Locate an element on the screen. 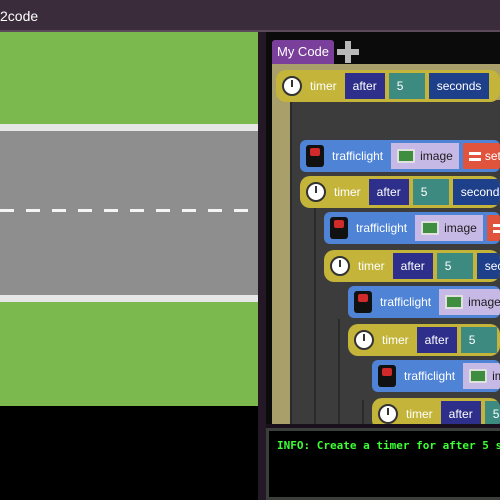 The image size is (500, 500). lane-divider is located at coordinates (129, 210).